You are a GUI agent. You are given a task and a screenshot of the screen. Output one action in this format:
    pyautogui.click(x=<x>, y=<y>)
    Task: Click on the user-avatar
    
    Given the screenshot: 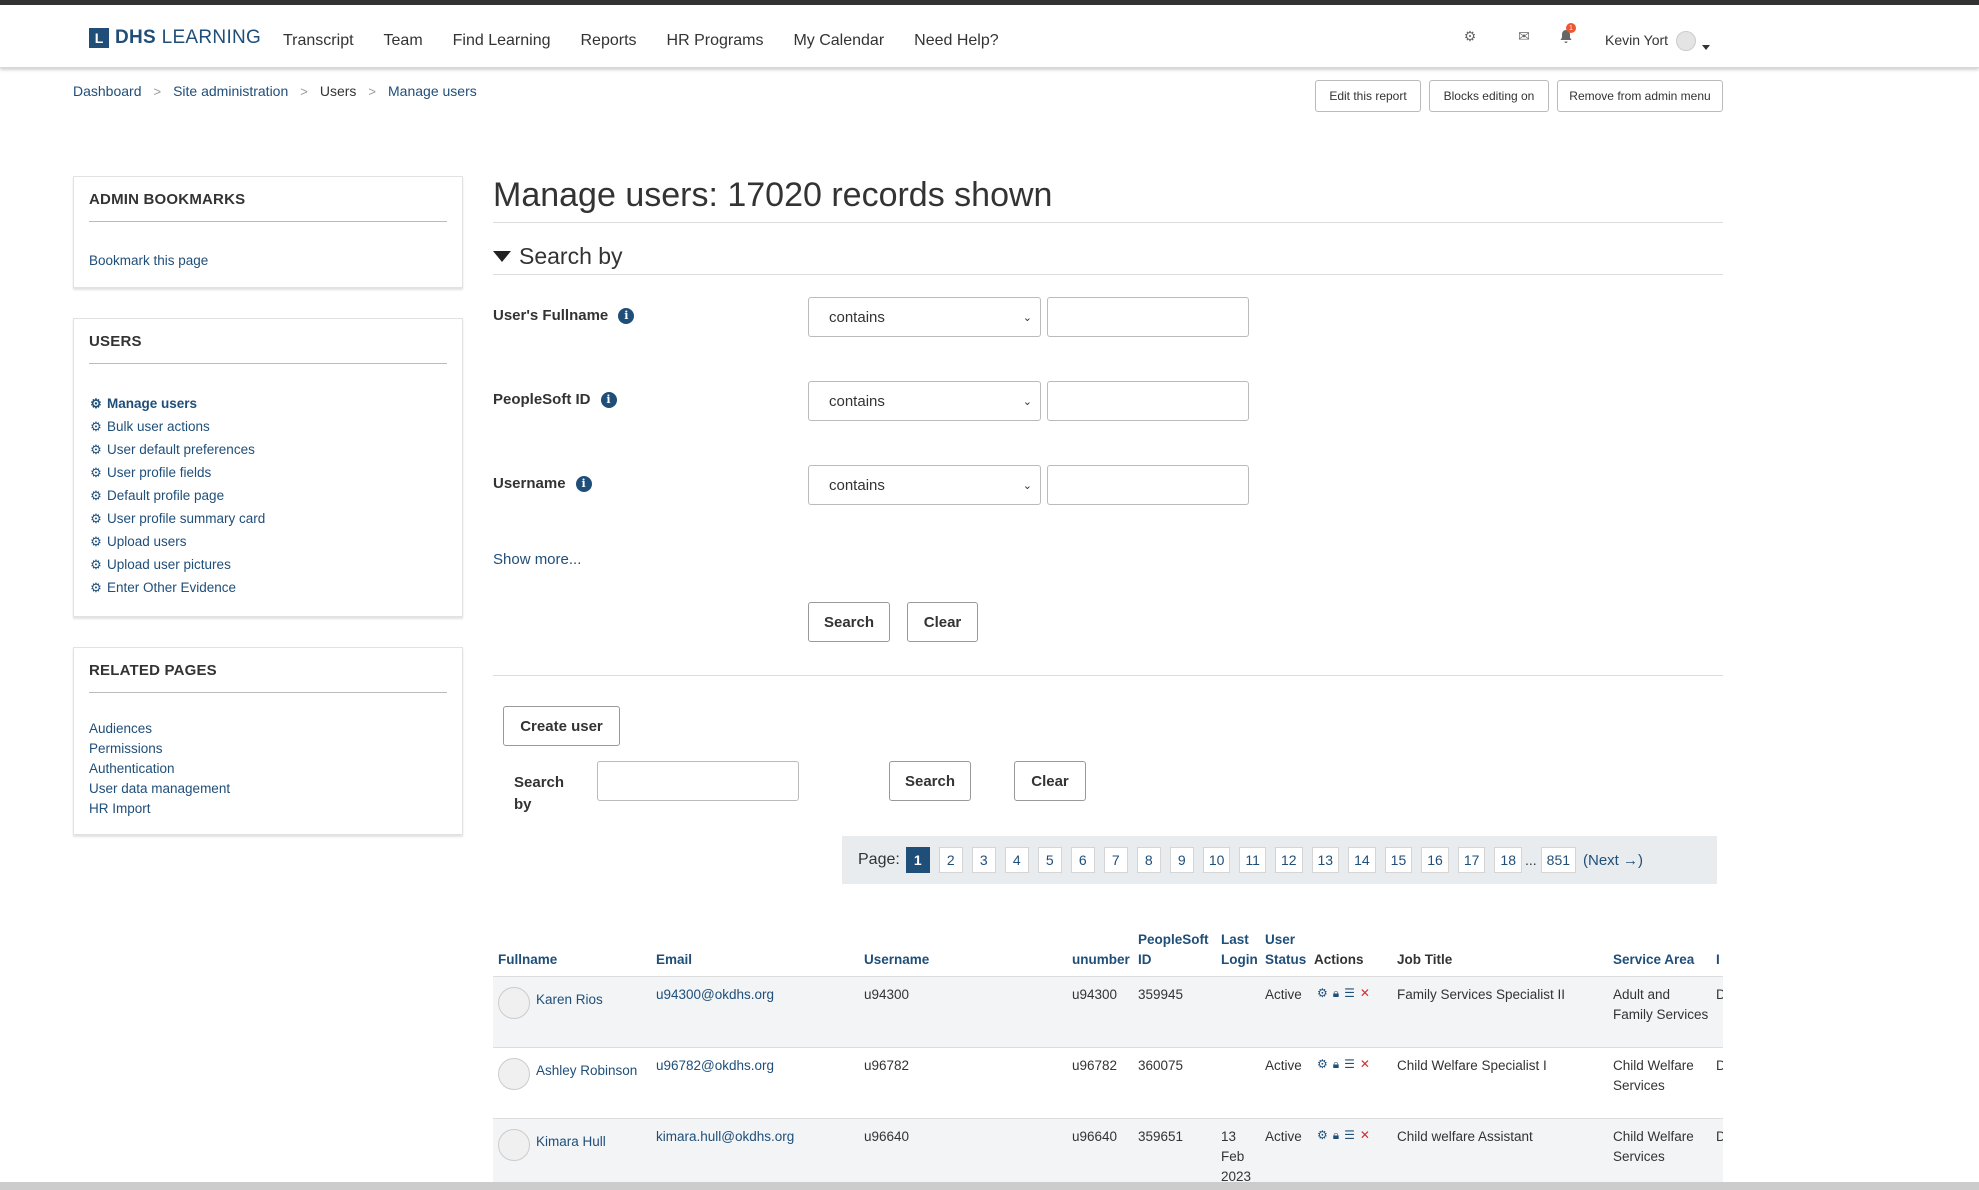 What is the action you would take?
    pyautogui.click(x=1686, y=41)
    